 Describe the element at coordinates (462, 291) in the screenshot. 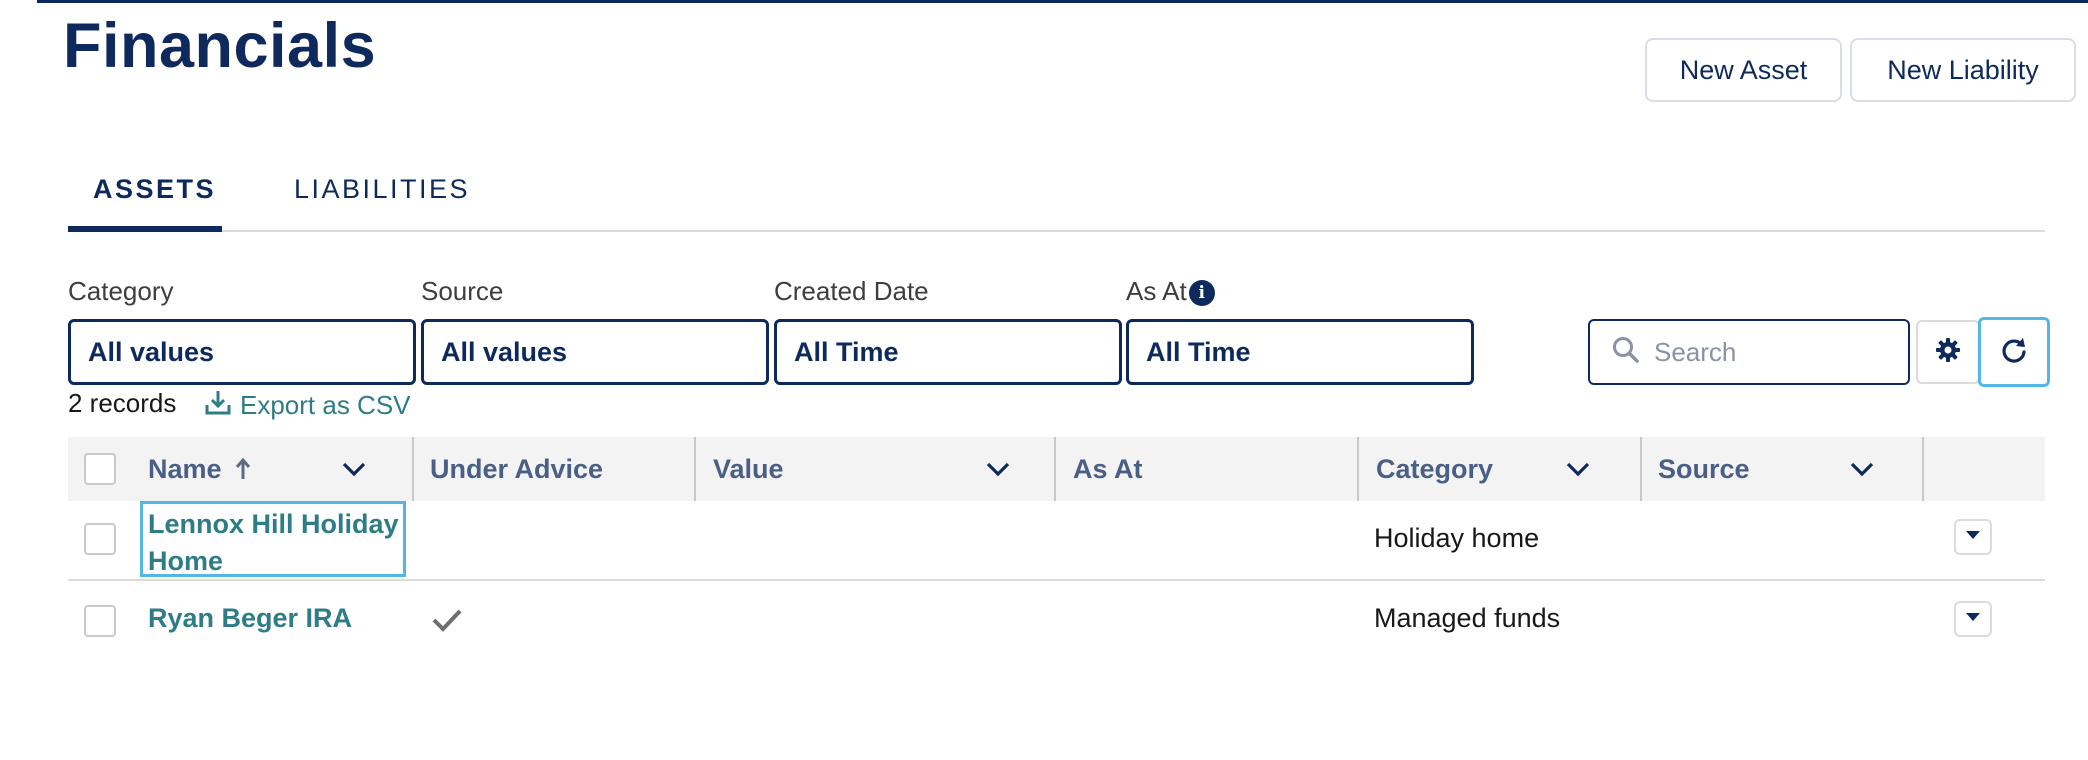

I see `source-filter-label: Source` at that location.